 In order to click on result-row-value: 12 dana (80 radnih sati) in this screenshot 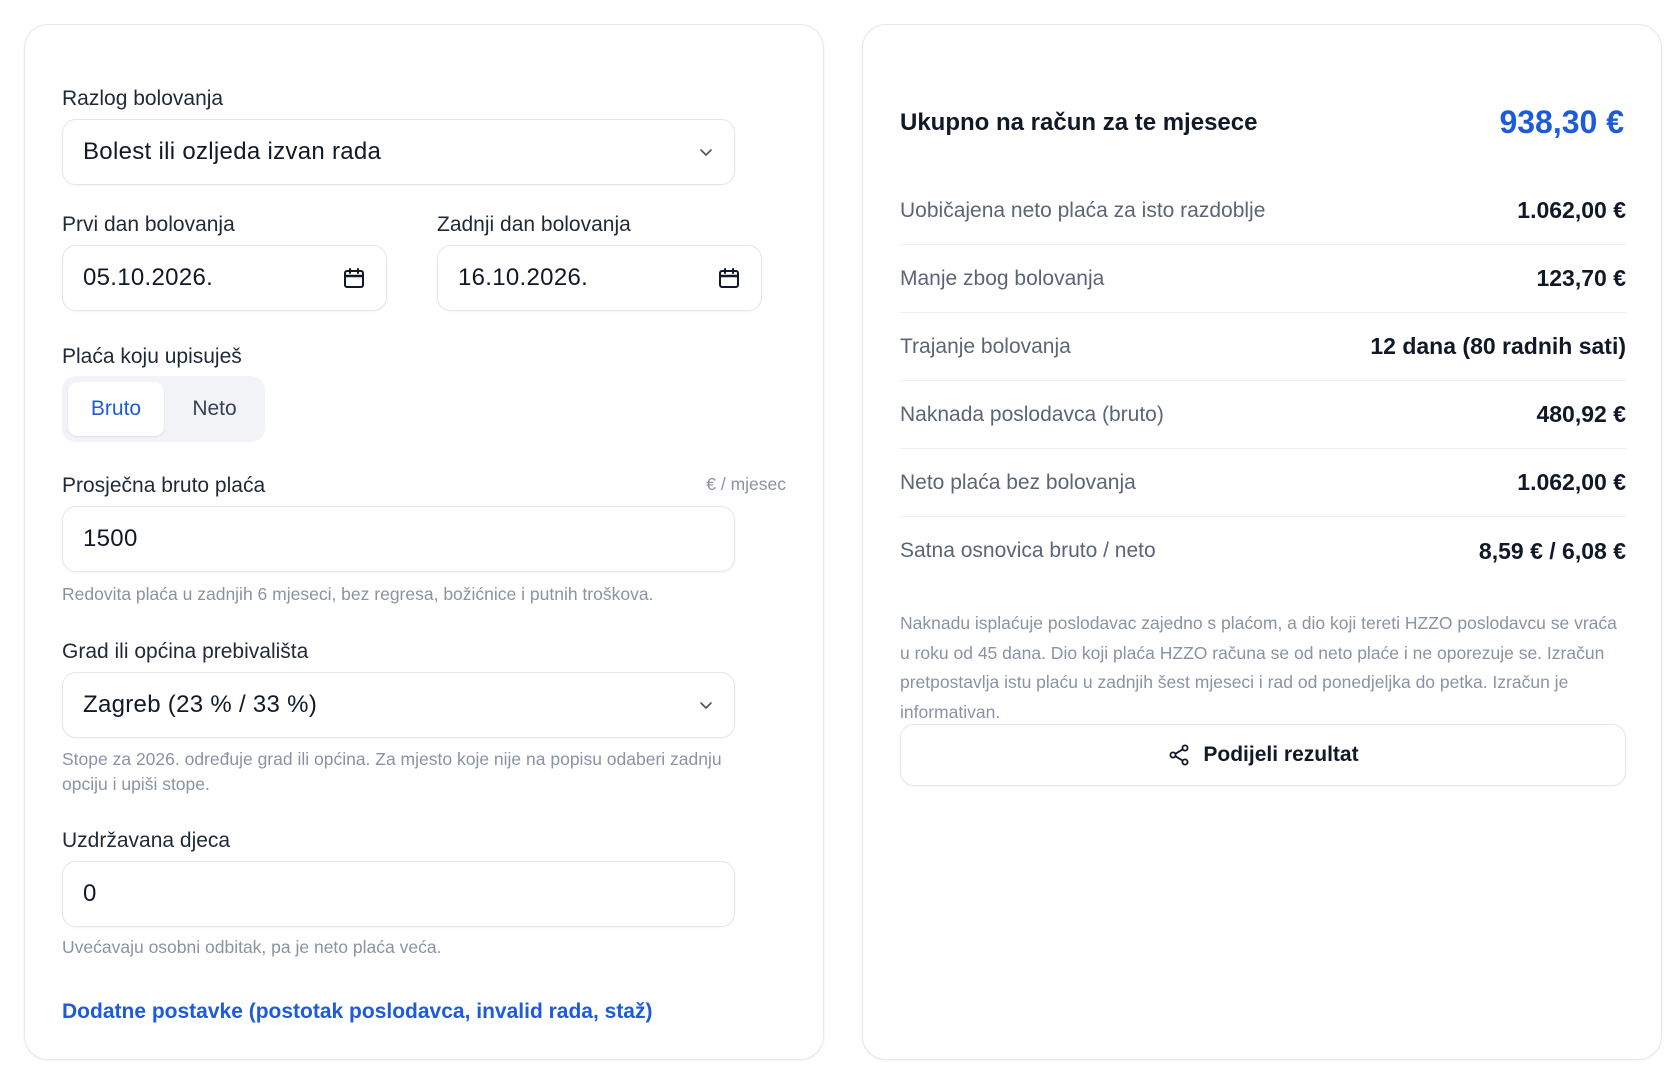, I will do `click(1498, 346)`.